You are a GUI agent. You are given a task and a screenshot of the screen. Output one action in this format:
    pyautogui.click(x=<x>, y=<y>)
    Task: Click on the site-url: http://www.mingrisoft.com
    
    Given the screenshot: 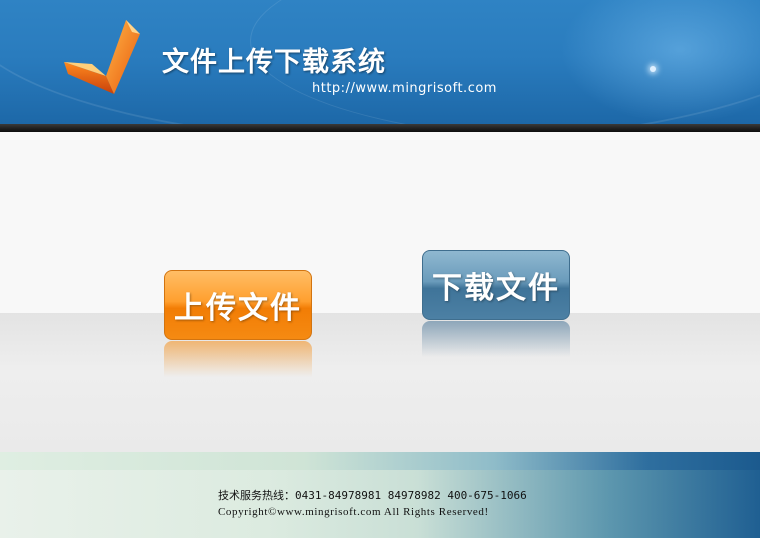 What is the action you would take?
    pyautogui.click(x=404, y=88)
    